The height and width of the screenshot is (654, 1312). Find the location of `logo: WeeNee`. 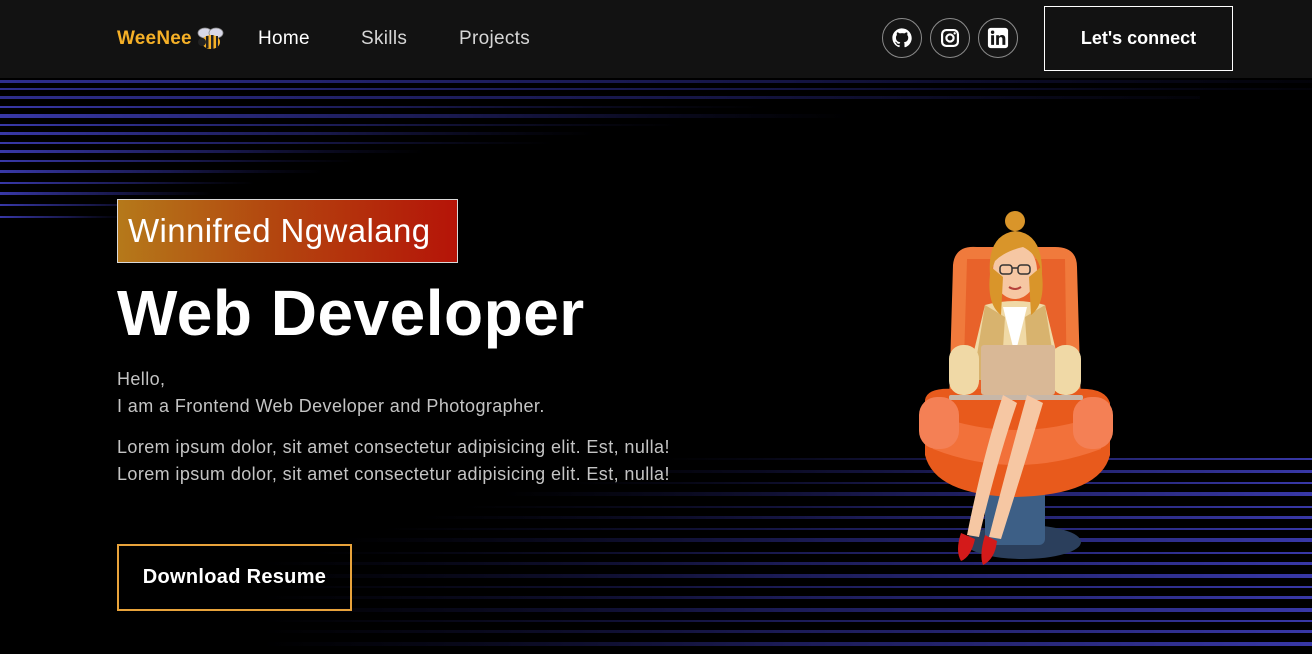

logo: WeeNee is located at coordinates (172, 39).